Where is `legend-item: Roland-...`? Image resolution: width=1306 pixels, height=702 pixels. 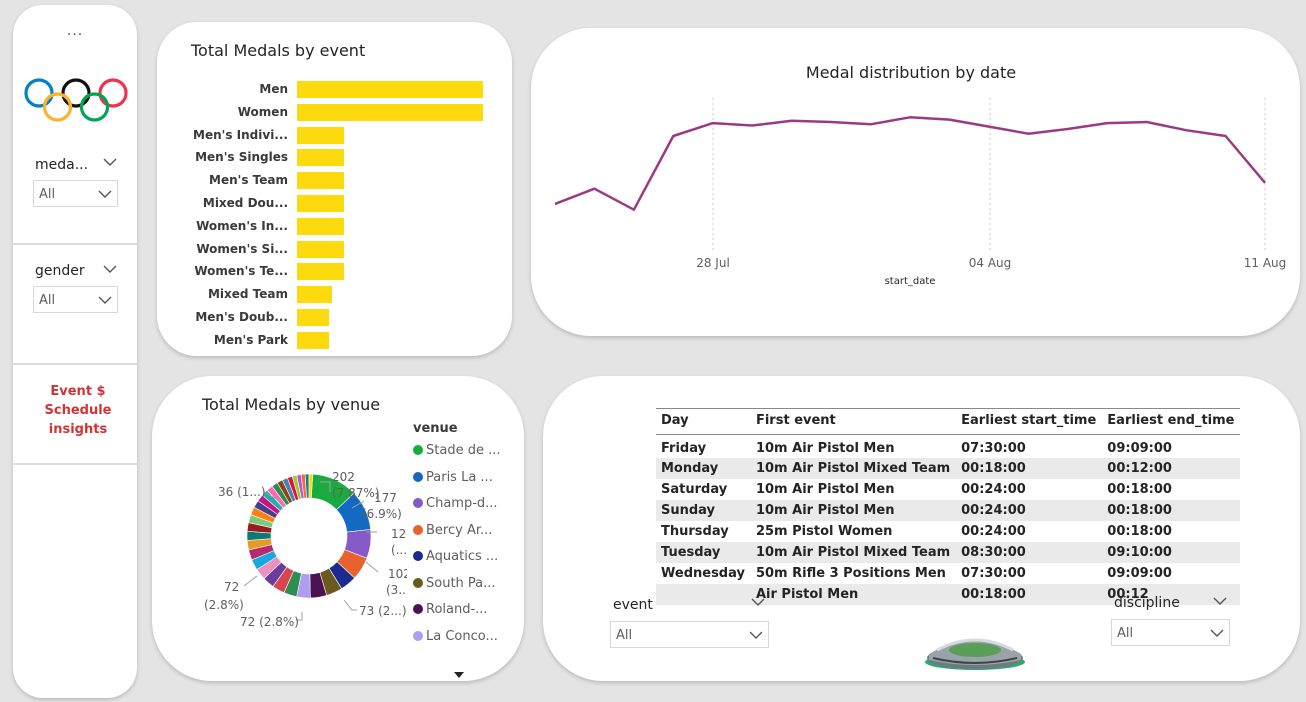 legend-item: Roland-... is located at coordinates (450, 609).